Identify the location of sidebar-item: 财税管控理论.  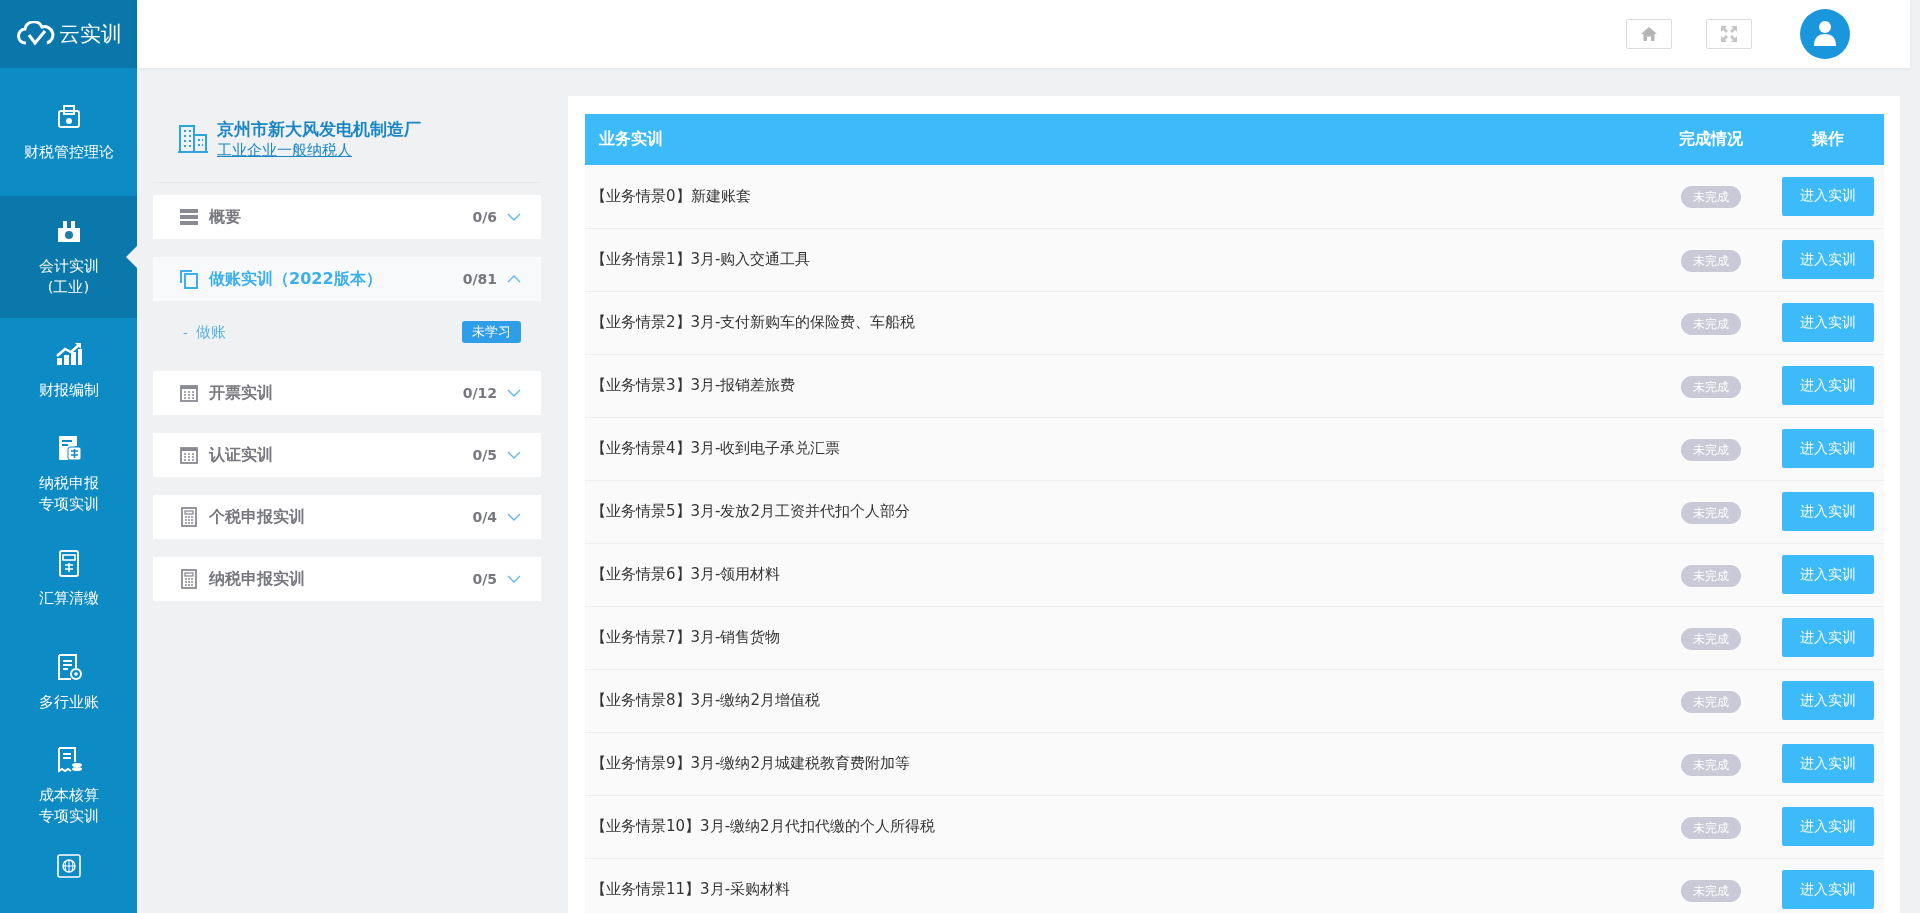
(68, 132).